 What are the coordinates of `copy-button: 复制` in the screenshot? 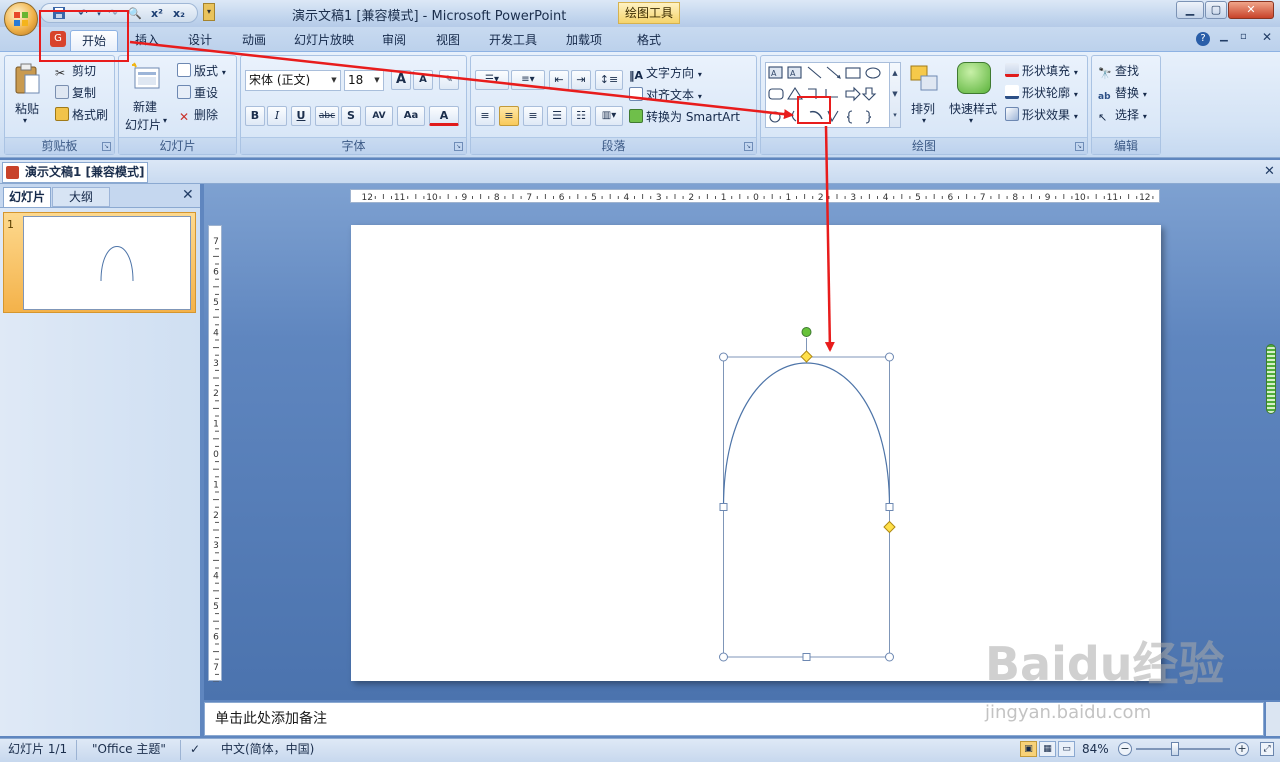 It's located at (75, 92).